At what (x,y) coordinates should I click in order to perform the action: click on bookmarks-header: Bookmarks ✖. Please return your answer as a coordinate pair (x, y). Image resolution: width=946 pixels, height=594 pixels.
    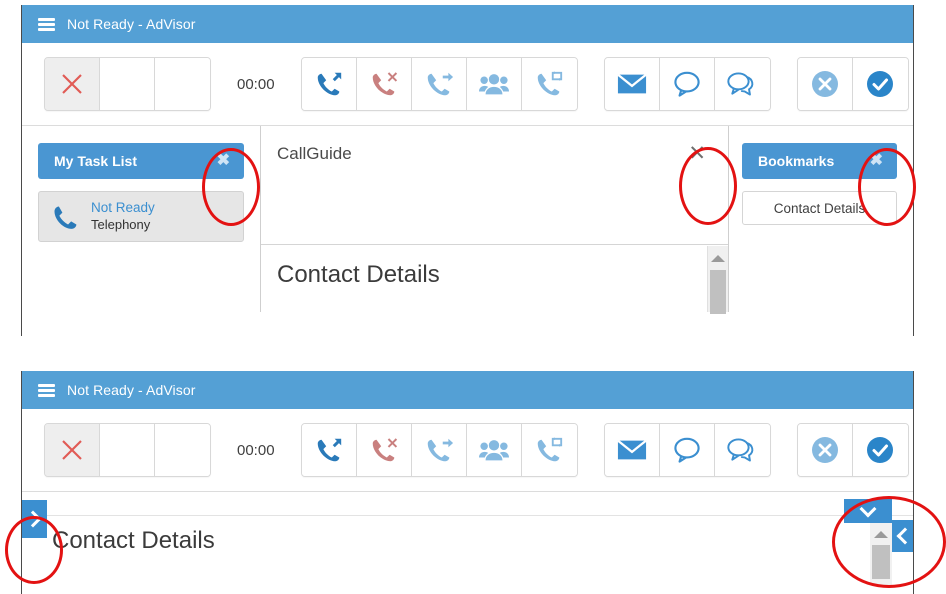
    Looking at the image, I should click on (819, 161).